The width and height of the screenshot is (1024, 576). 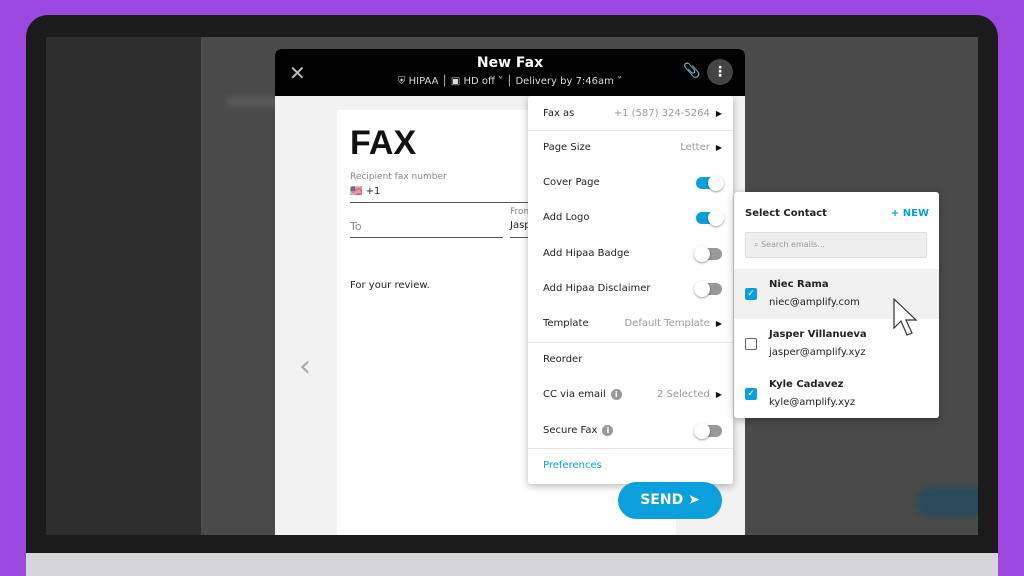 What do you see at coordinates (630, 182) in the screenshot?
I see `menu-cover-page: Cover Page` at bounding box center [630, 182].